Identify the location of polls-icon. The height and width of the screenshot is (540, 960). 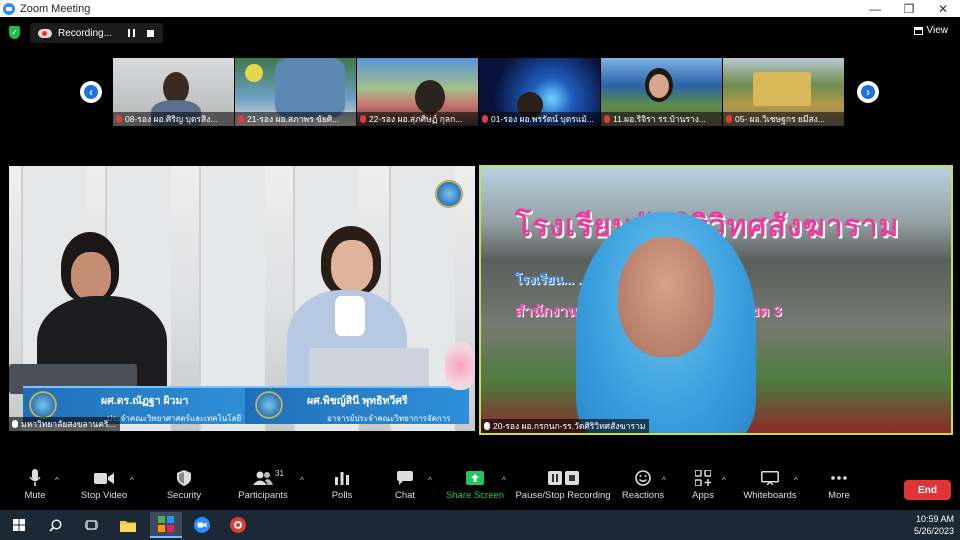
(342, 478).